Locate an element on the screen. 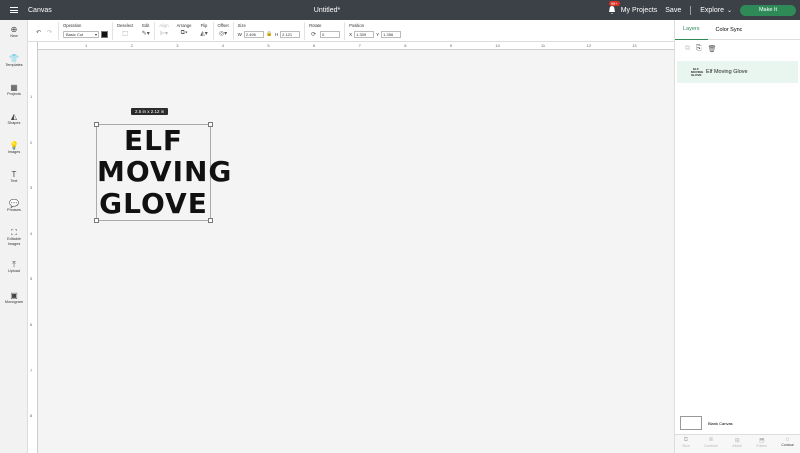 The width and height of the screenshot is (800, 453). sidebar-item-label: Phrases is located at coordinates (14, 210).